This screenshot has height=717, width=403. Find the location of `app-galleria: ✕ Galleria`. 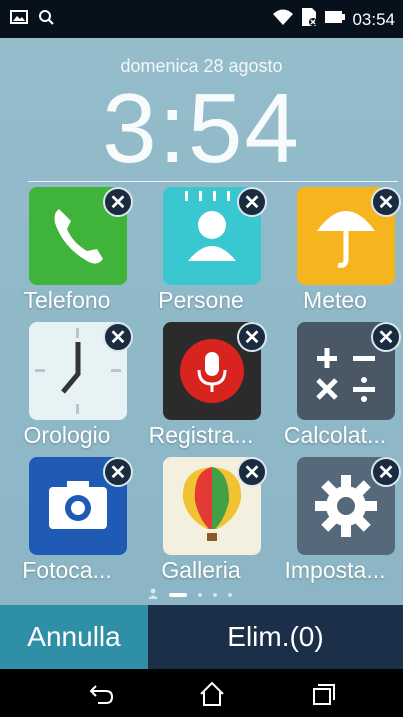

app-galleria: ✕ Galleria is located at coordinates (201, 523).